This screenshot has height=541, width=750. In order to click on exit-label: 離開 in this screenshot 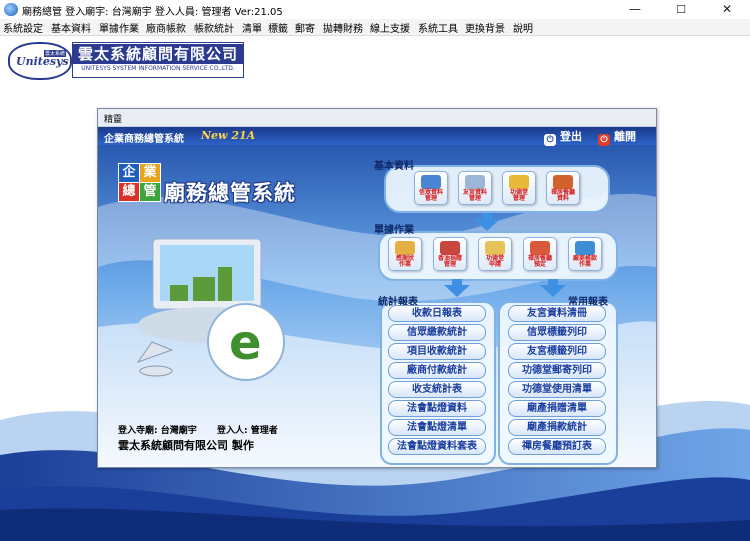, I will do `click(625, 136)`.